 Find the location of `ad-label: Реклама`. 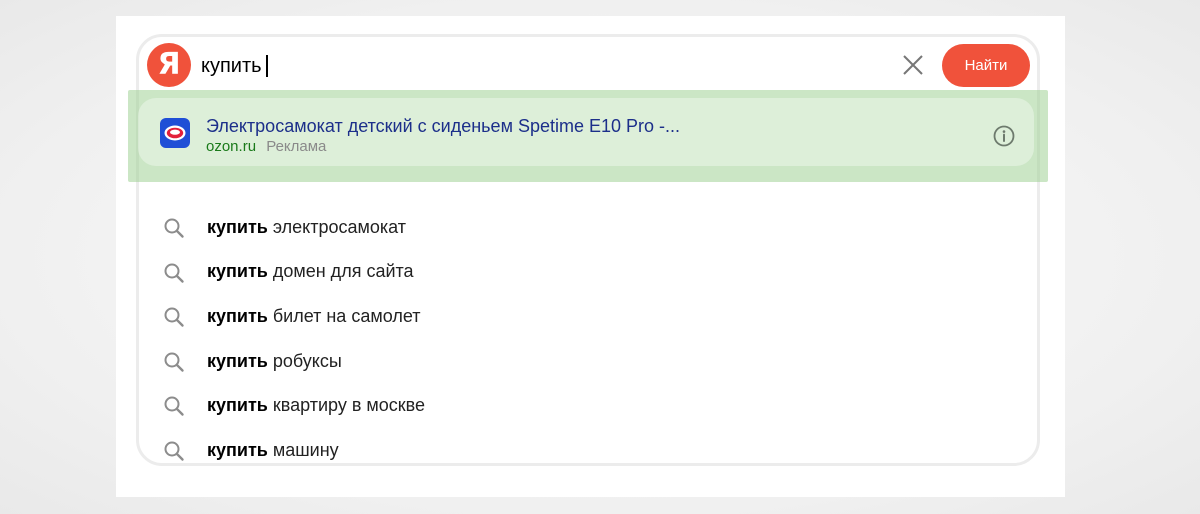

ad-label: Реклама is located at coordinates (296, 146).